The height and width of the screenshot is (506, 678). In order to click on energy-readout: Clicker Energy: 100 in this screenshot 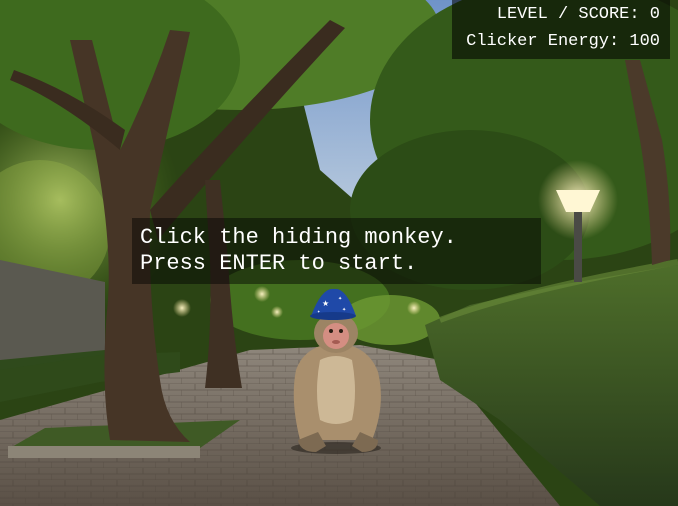, I will do `click(563, 41)`.